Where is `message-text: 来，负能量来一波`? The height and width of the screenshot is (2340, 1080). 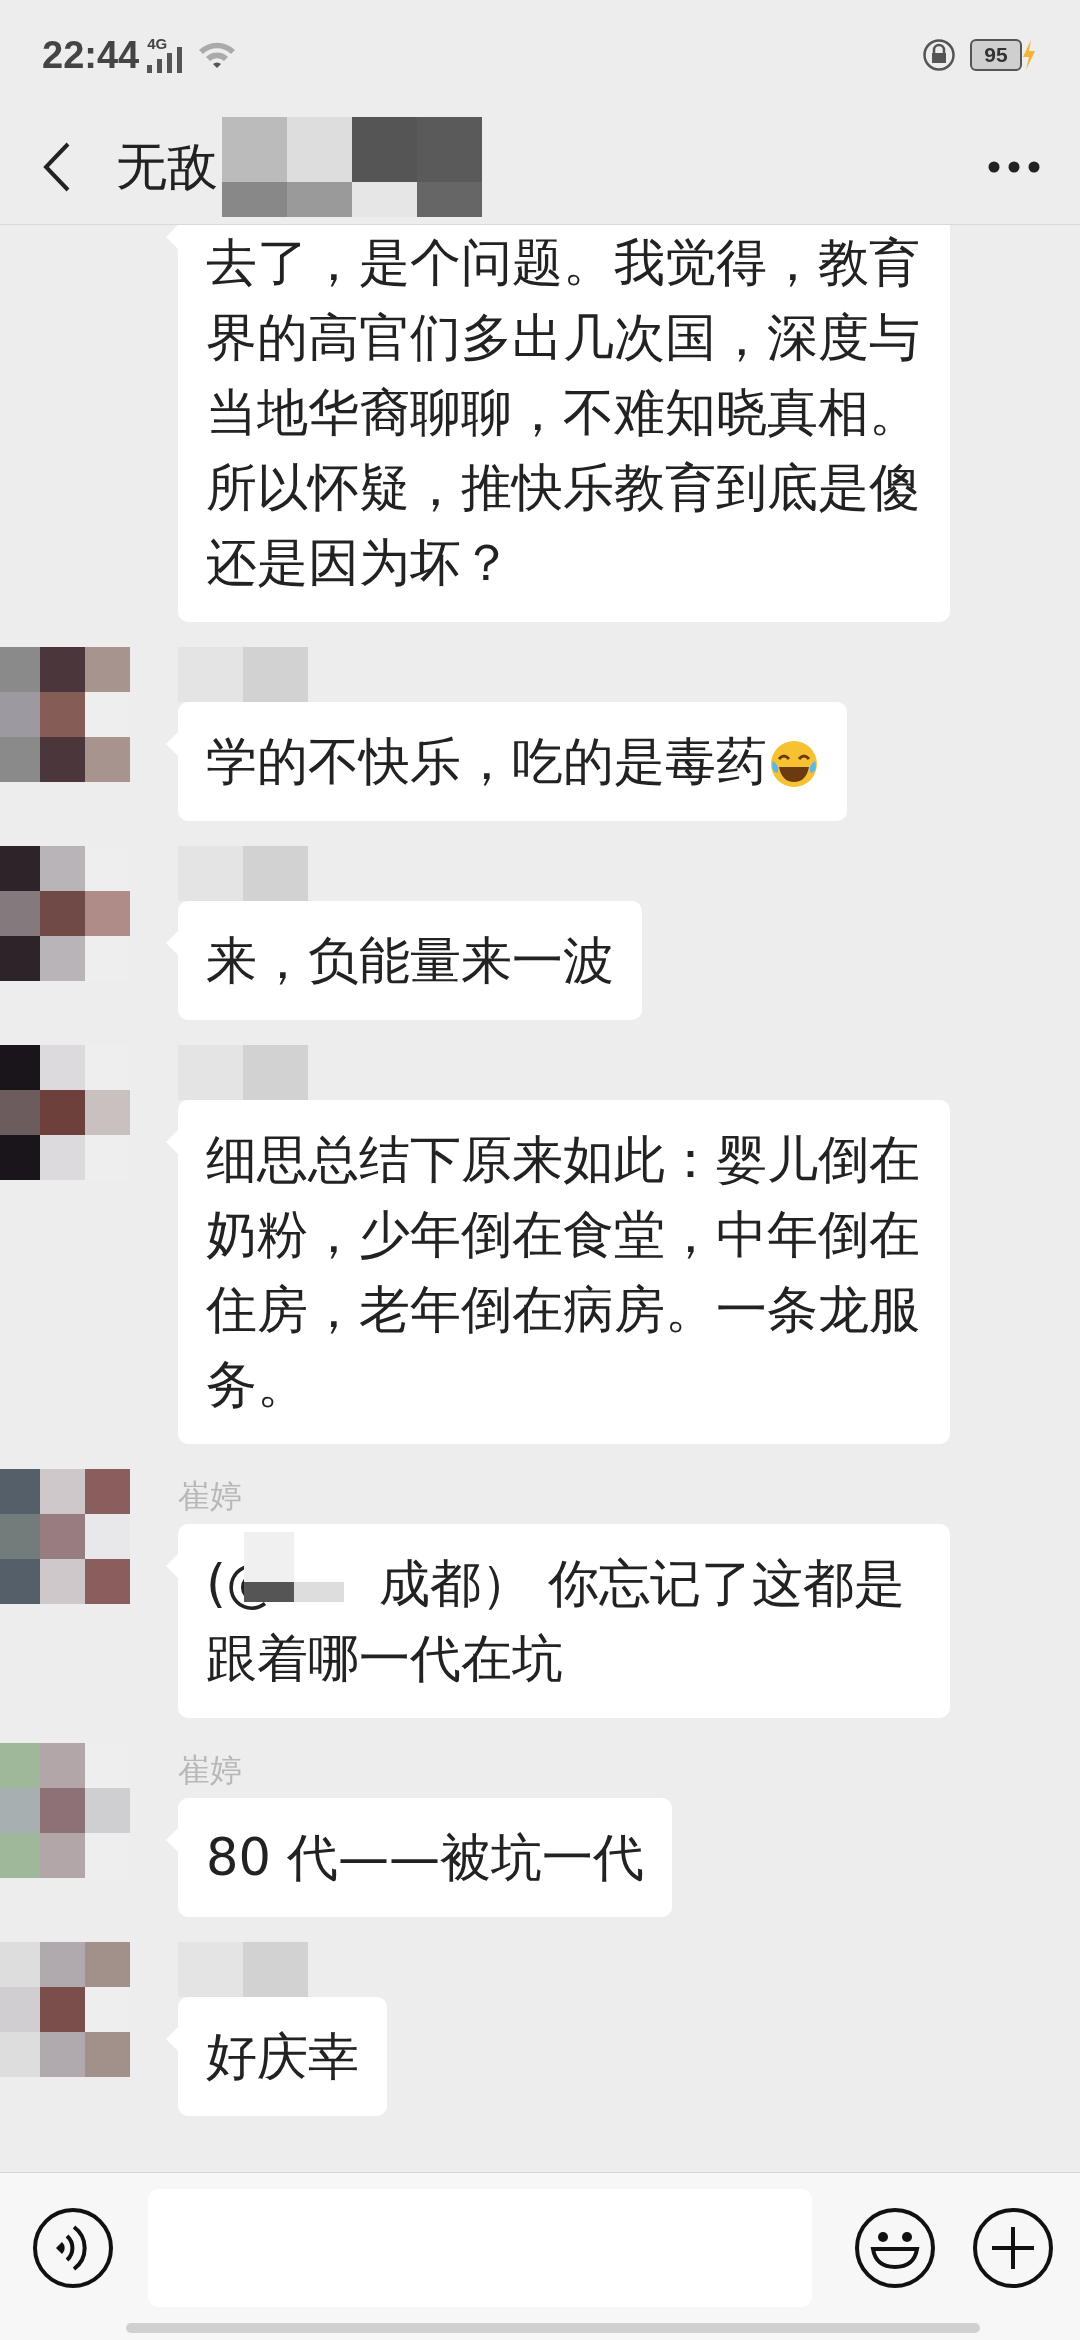
message-text: 来，负能量来一波 is located at coordinates (410, 960).